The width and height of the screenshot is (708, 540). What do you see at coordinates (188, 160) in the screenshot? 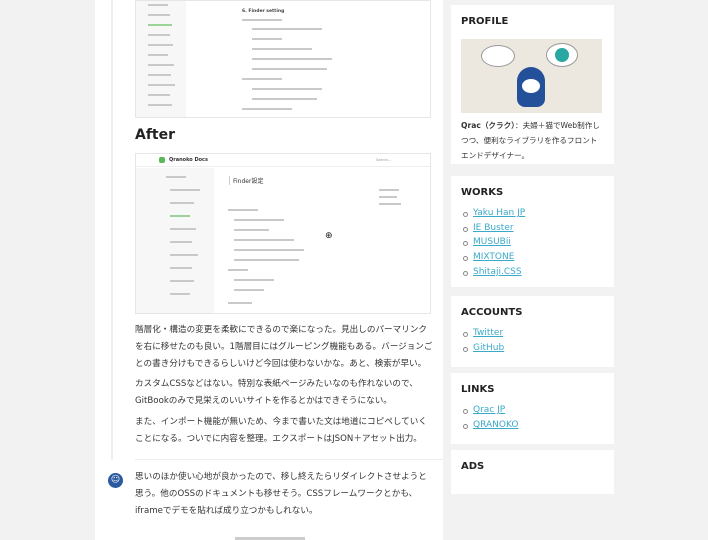
I see `docs-app-name: Qranoko Docs` at bounding box center [188, 160].